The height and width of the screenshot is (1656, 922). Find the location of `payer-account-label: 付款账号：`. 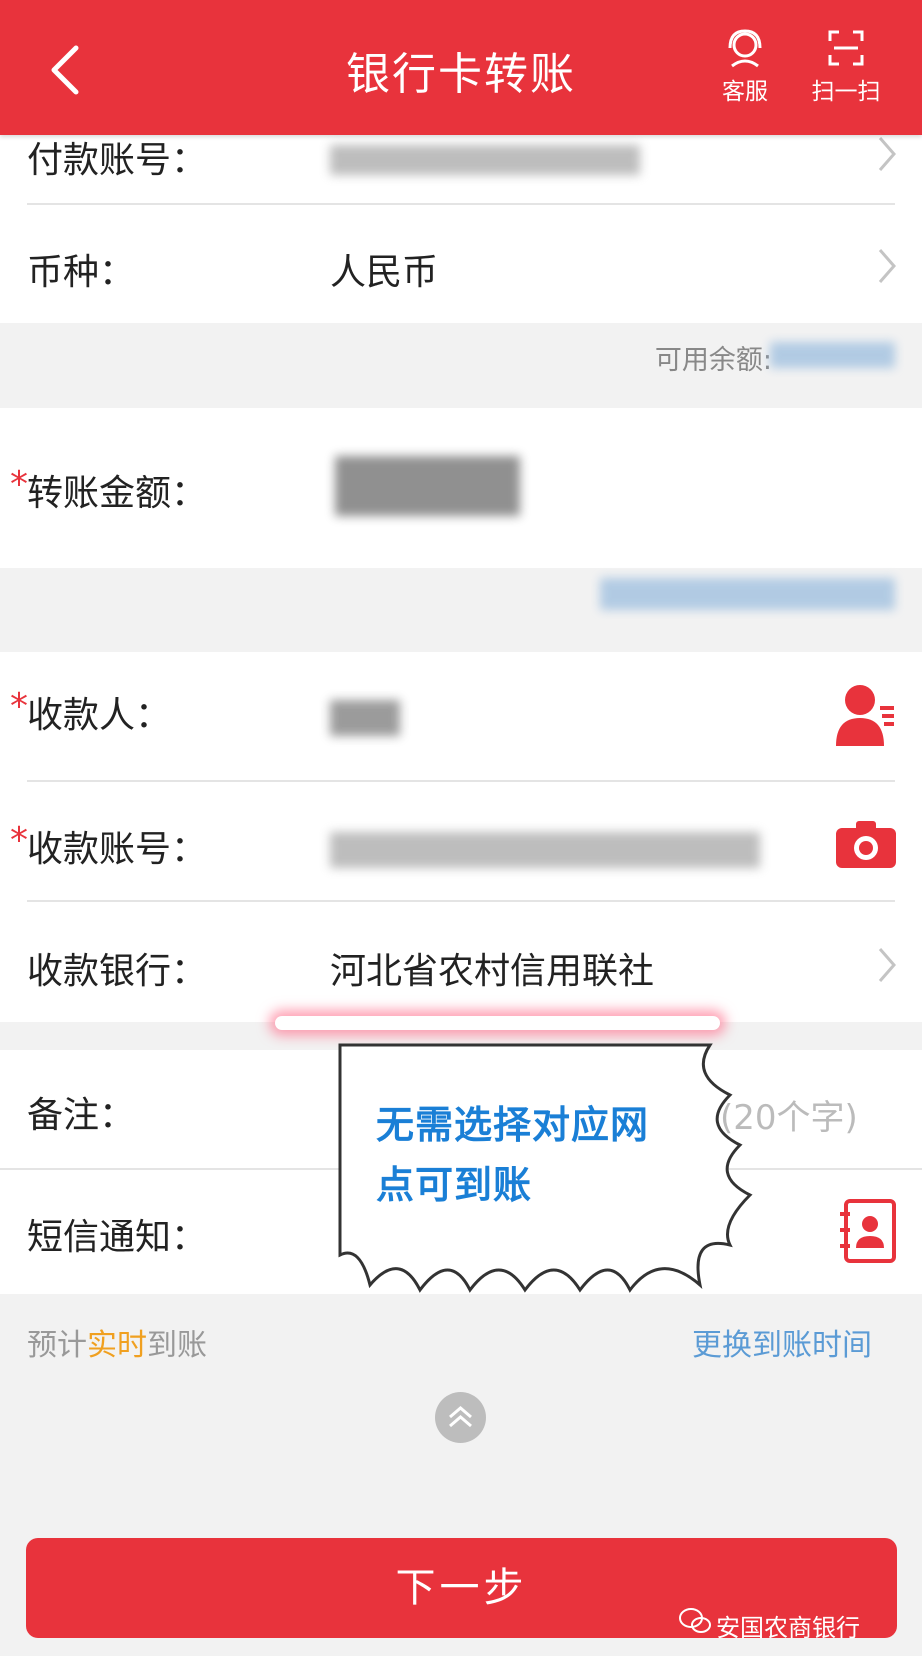

payer-account-label: 付款账号： is located at coordinates (117, 160).